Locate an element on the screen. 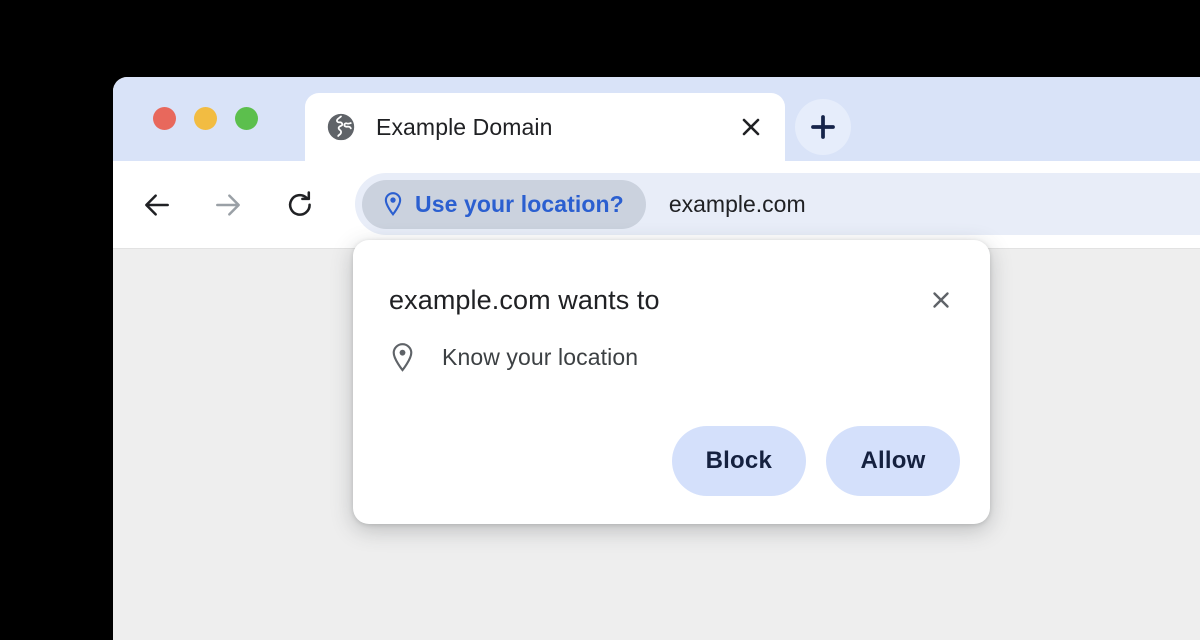 Image resolution: width=1200 pixels, height=640 pixels. tab-strip: Example Domain is located at coordinates (656, 119).